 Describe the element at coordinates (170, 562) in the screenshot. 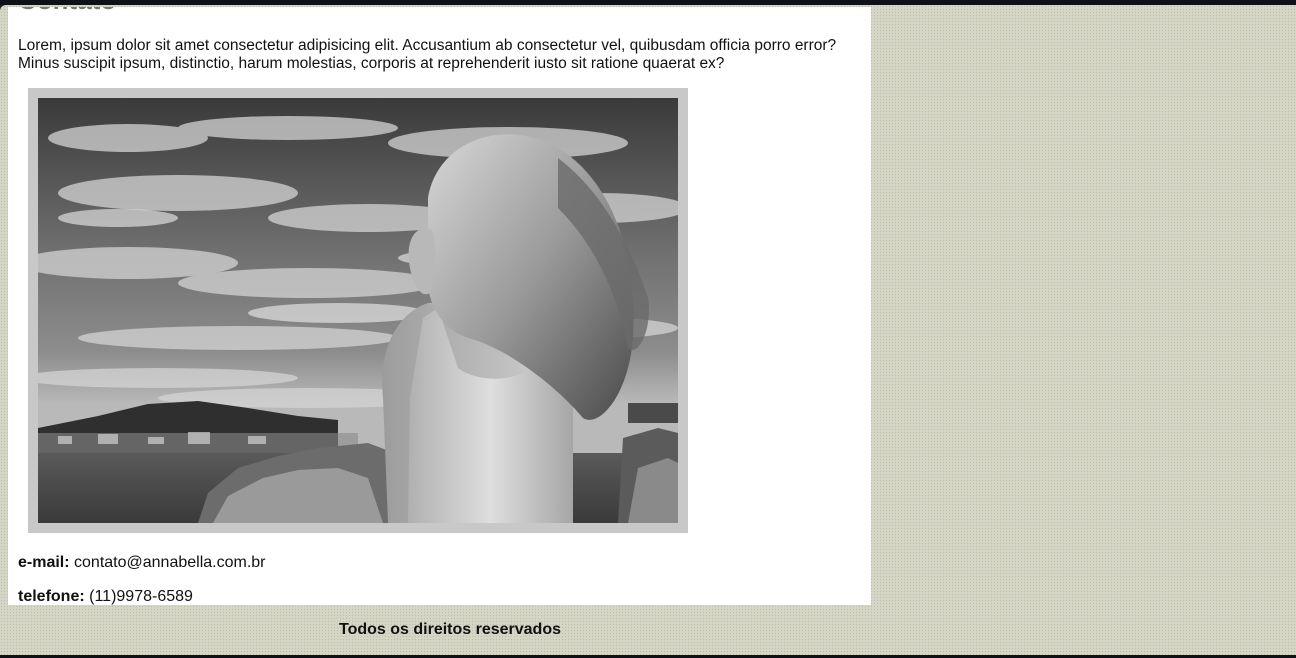

I see `email-value: contato@annabella.com.br` at that location.